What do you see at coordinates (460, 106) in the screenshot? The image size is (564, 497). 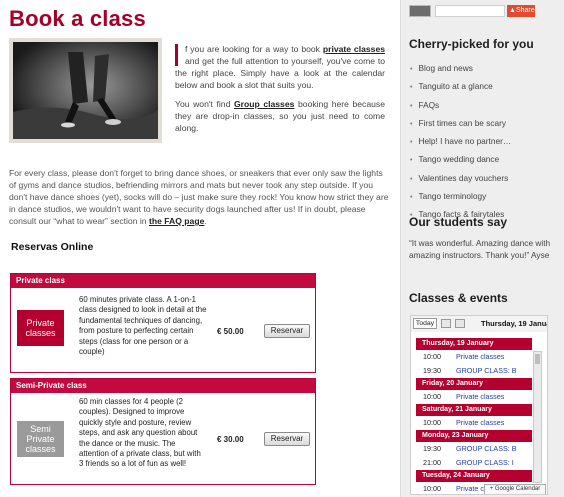 I see `list-item: FAQs` at bounding box center [460, 106].